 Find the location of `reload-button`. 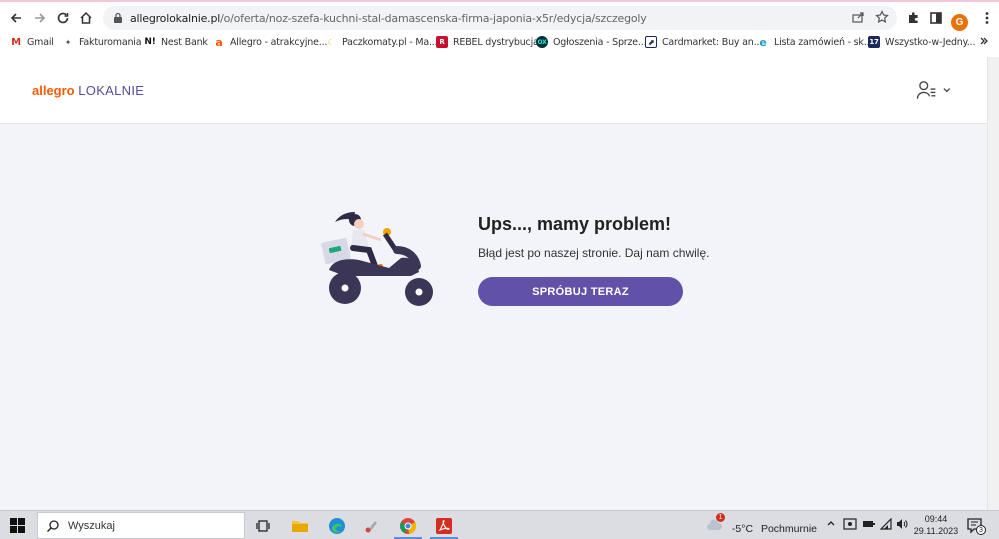

reload-button is located at coordinates (63, 18).